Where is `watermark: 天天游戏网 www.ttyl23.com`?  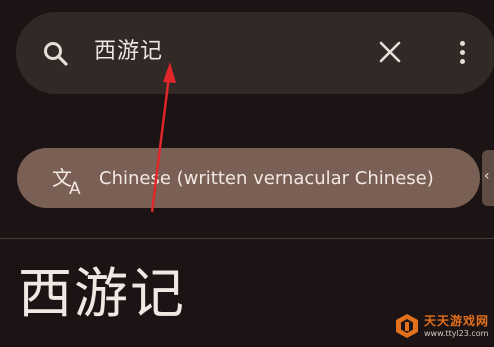 watermark: 天天游戏网 www.ttyl23.com is located at coordinates (443, 326).